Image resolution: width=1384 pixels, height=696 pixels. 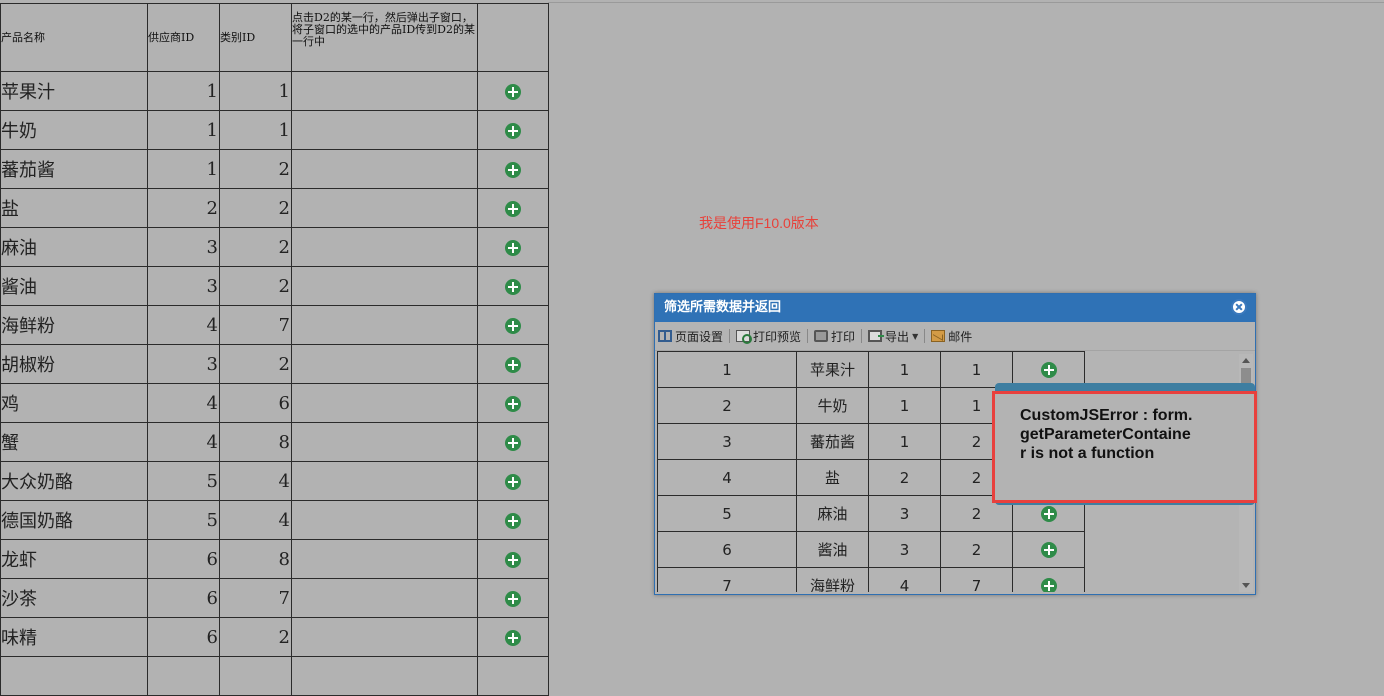 What do you see at coordinates (274, 169) in the screenshot?
I see `table-row: 蕃茄酱 1 2` at bounding box center [274, 169].